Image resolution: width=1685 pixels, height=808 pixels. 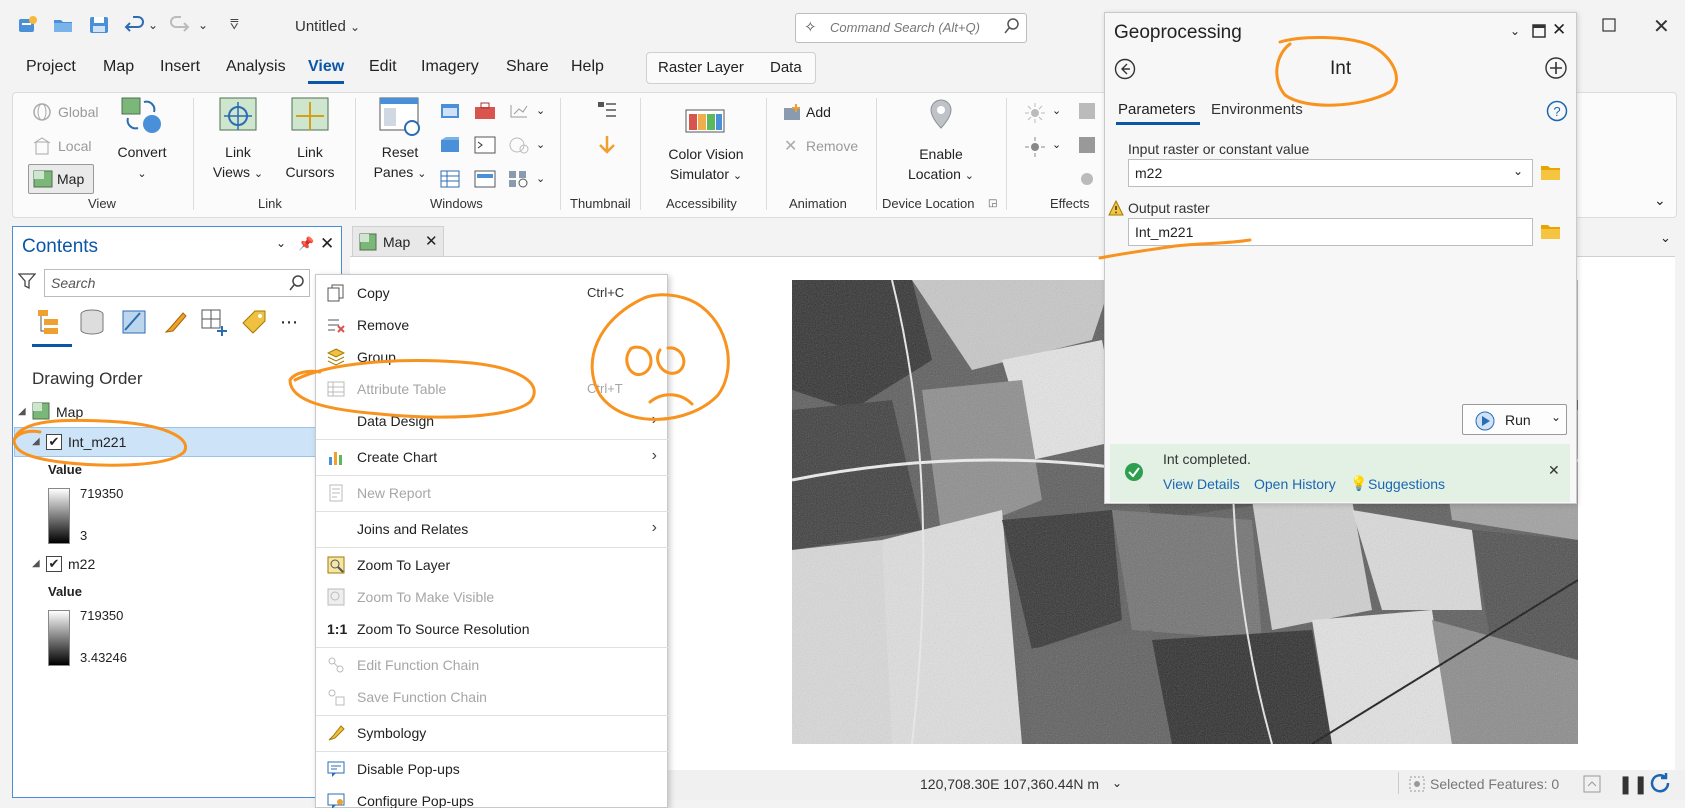 What do you see at coordinates (492, 629) in the screenshot?
I see `menu-item-zoom-to-source-resolution: 1:1 Zoom To Source Resolution` at bounding box center [492, 629].